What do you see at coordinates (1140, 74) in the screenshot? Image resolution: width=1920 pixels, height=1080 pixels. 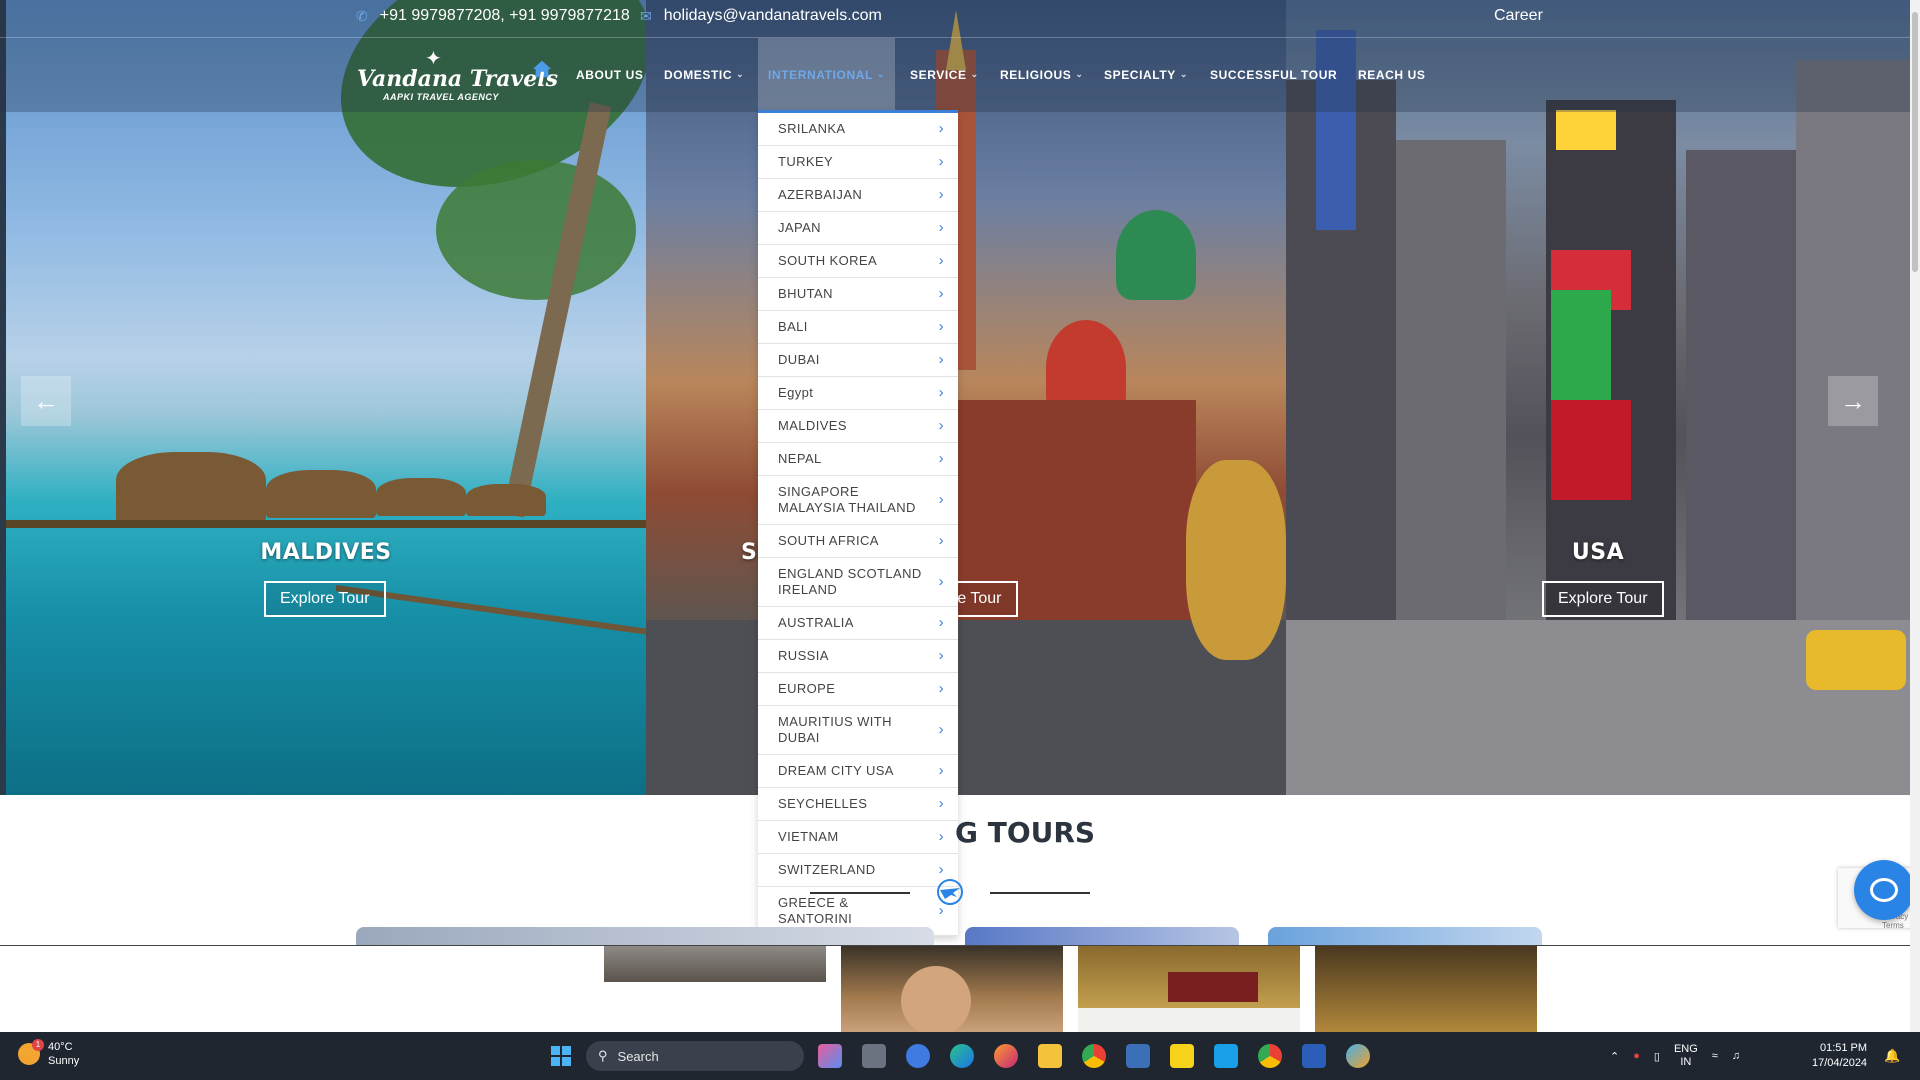 I see `nav-label: SPECIALTY` at bounding box center [1140, 74].